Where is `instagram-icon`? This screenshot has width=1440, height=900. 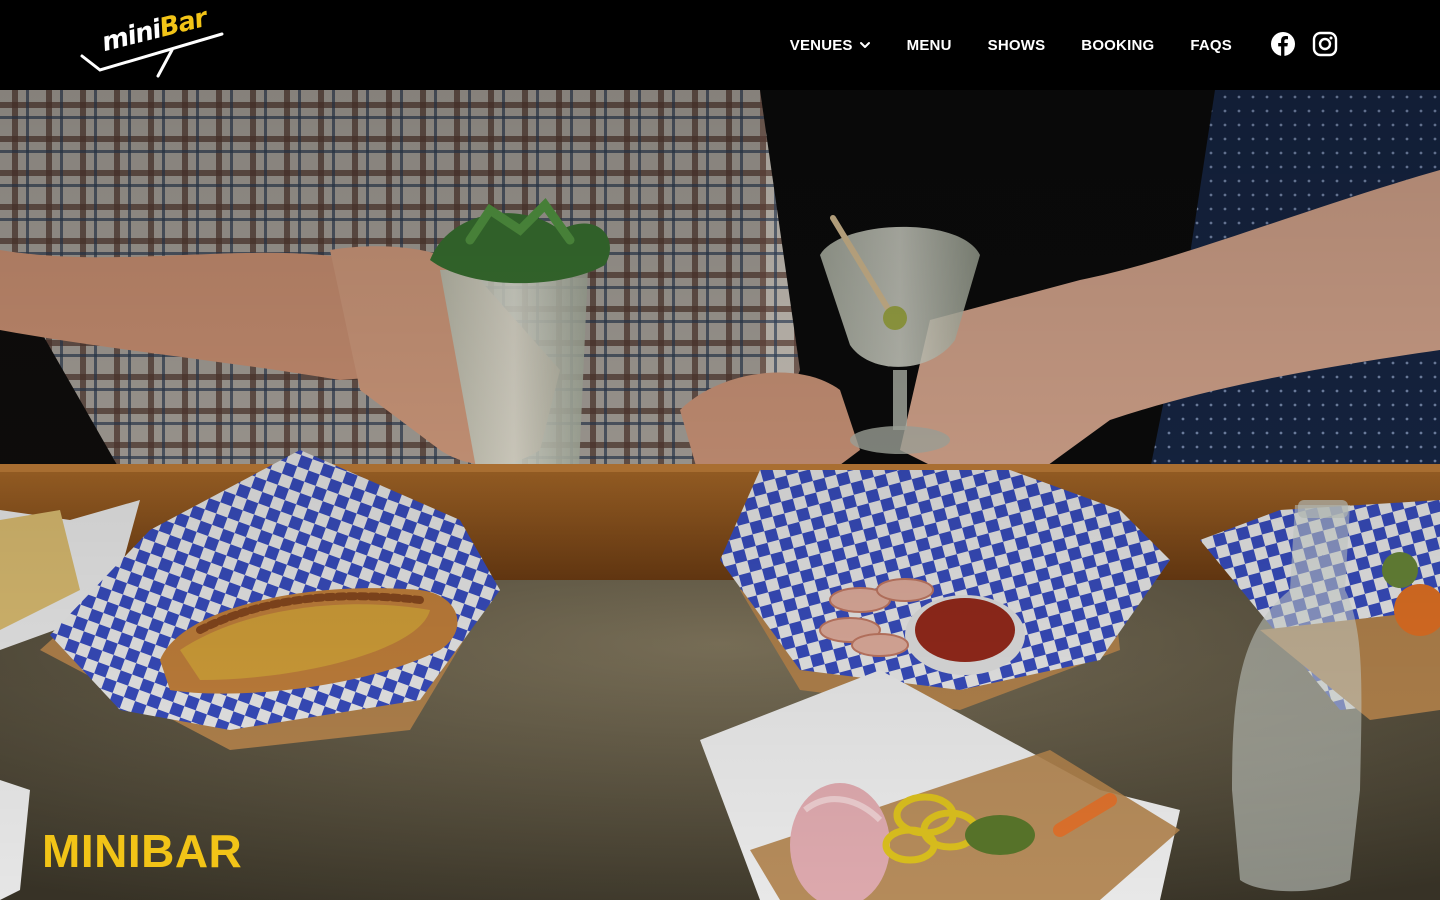 instagram-icon is located at coordinates (1325, 44).